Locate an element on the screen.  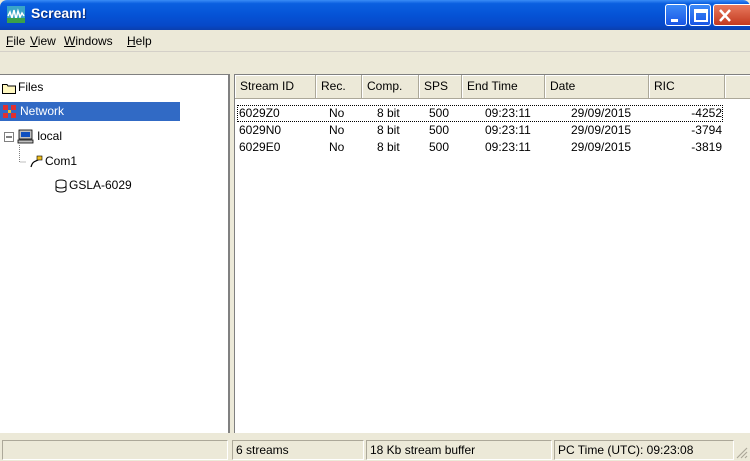
window-title: Scream! is located at coordinates (59, 13).